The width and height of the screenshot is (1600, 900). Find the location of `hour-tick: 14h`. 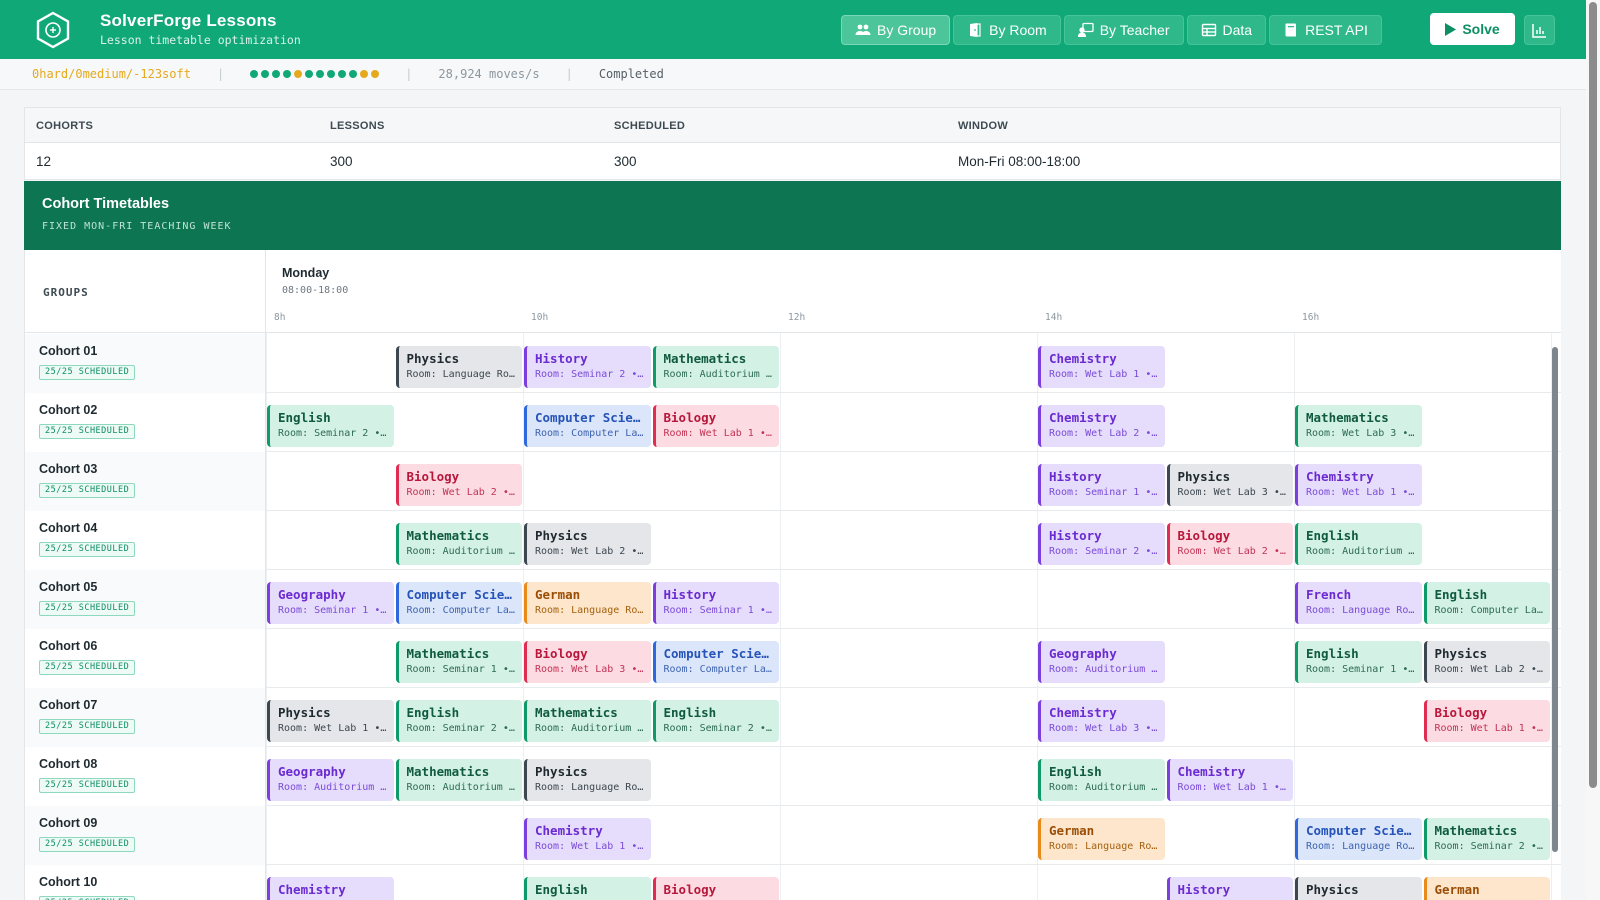

hour-tick: 14h is located at coordinates (1054, 317).